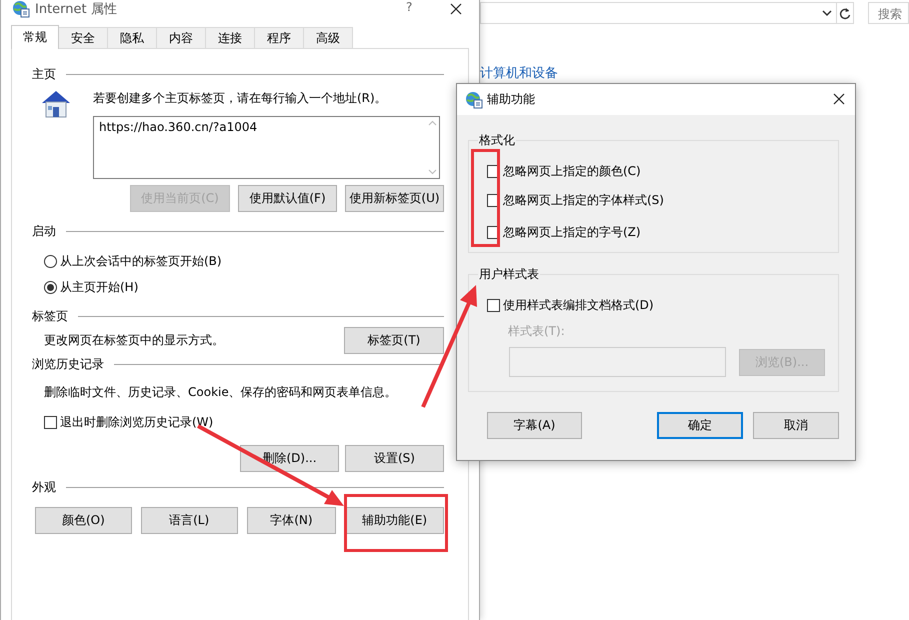 Image resolution: width=909 pixels, height=620 pixels. Describe the element at coordinates (394, 458) in the screenshot. I see `button: 设置(S)` at that location.